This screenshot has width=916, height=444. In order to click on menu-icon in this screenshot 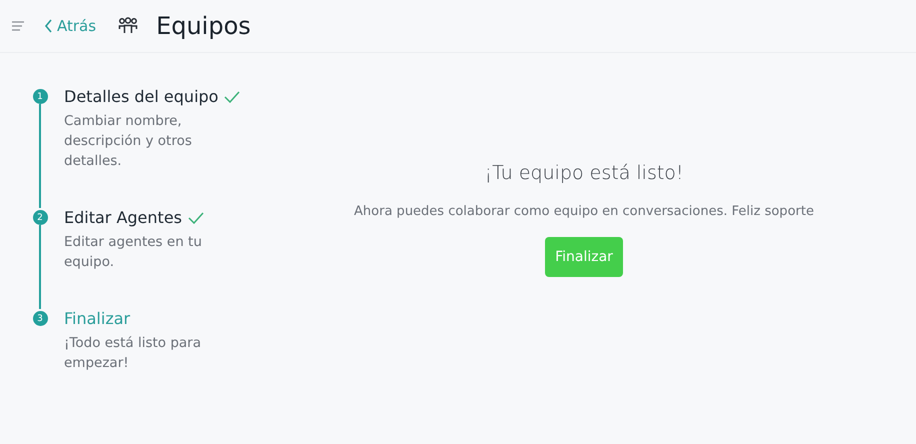, I will do `click(18, 26)`.